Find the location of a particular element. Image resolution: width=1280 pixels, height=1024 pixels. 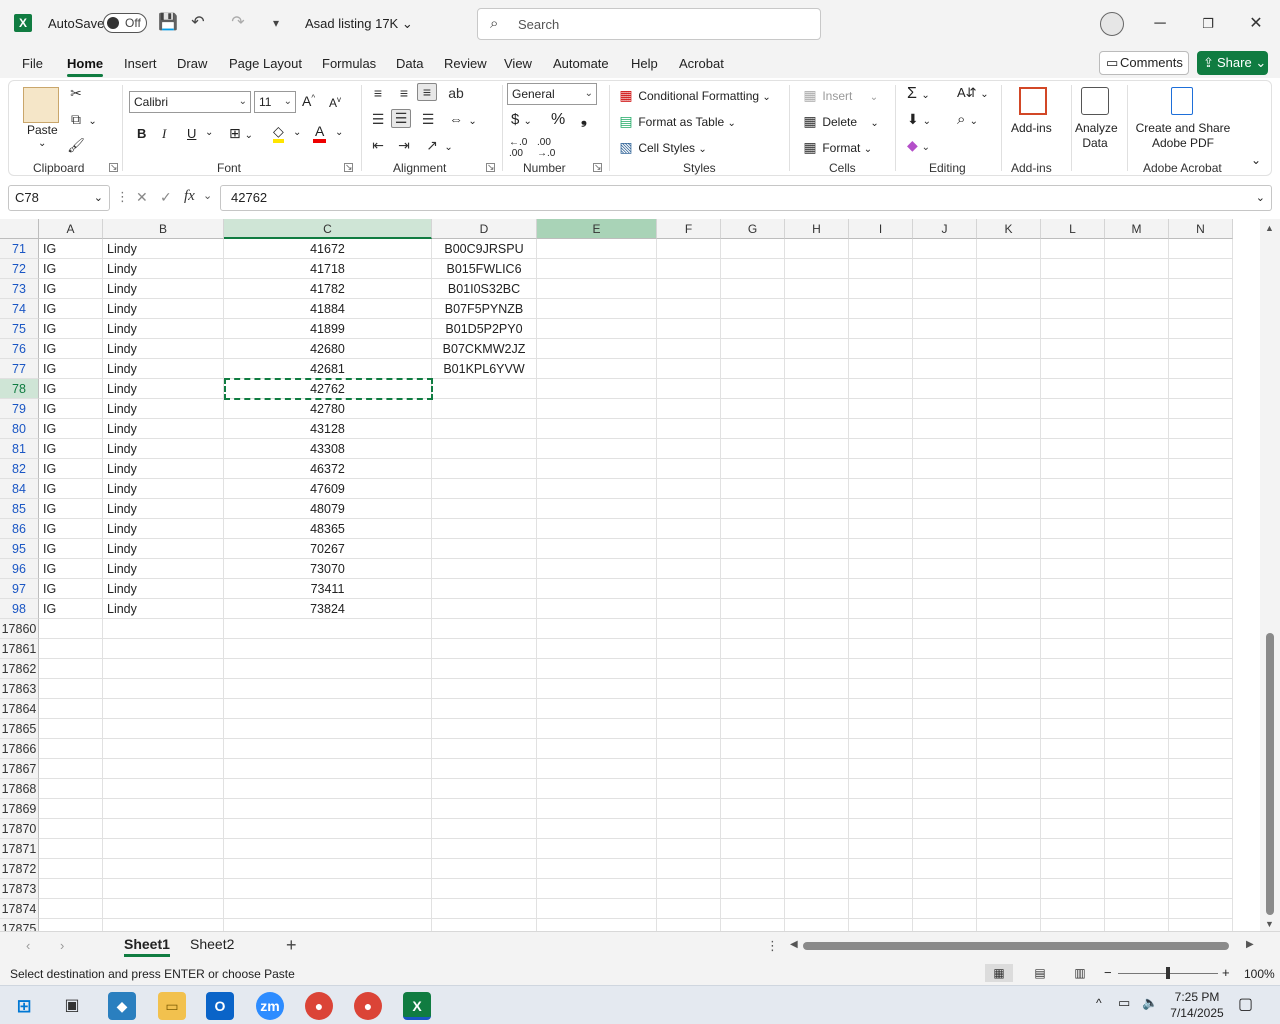

minimize-icon: ─ is located at coordinates (1160, 24).